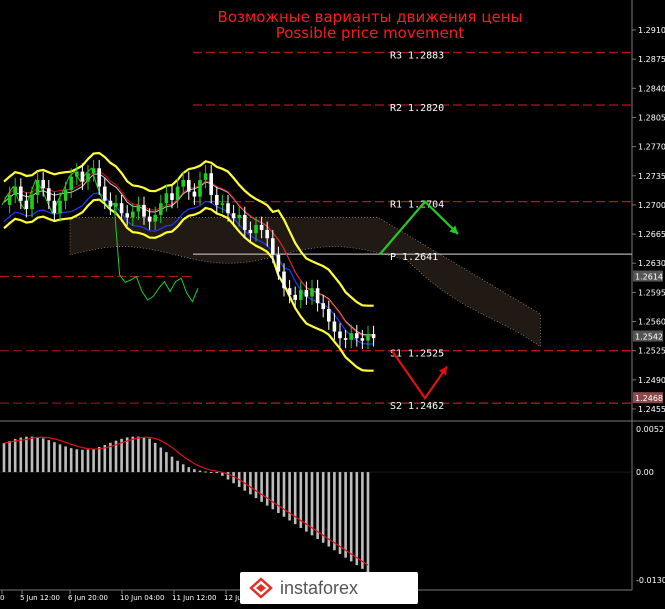  Describe the element at coordinates (651, 263) in the screenshot. I see `y-tick-label: 1.2630` at that location.